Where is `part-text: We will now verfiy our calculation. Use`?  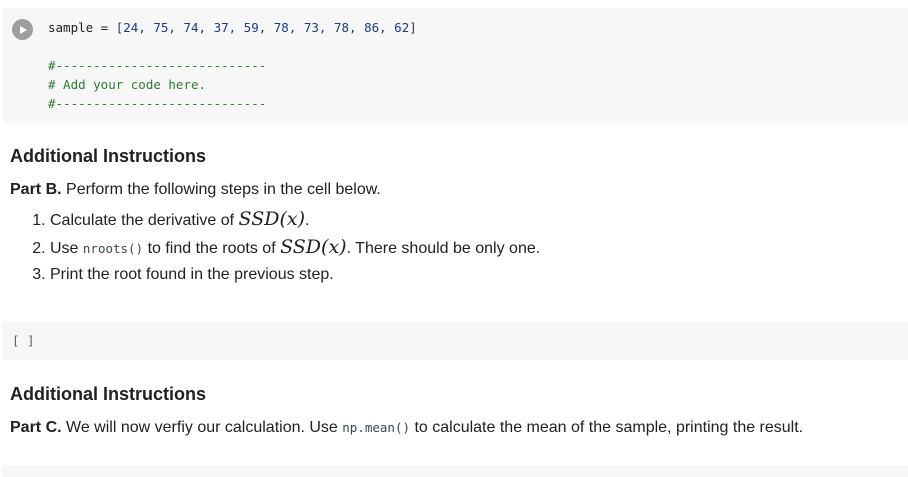 part-text: We will now verfiy our calculation. Use is located at coordinates (202, 427).